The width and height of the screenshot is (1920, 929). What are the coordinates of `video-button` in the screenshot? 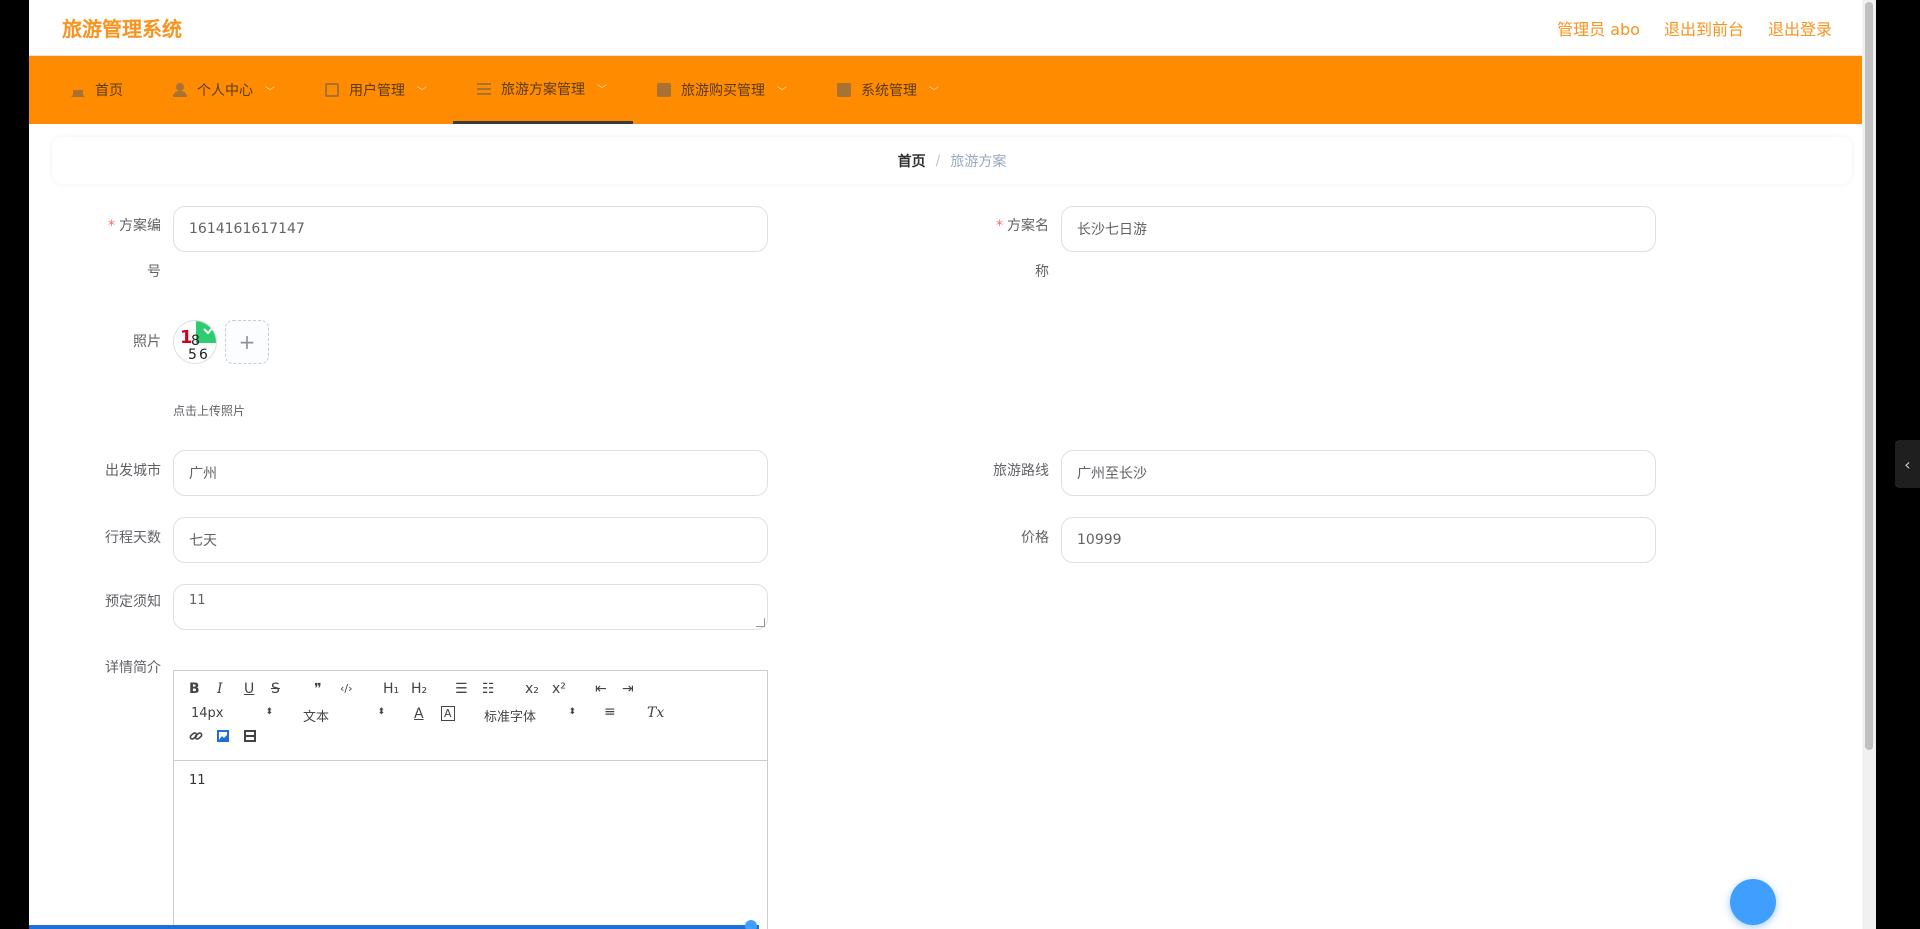 It's located at (250, 738).